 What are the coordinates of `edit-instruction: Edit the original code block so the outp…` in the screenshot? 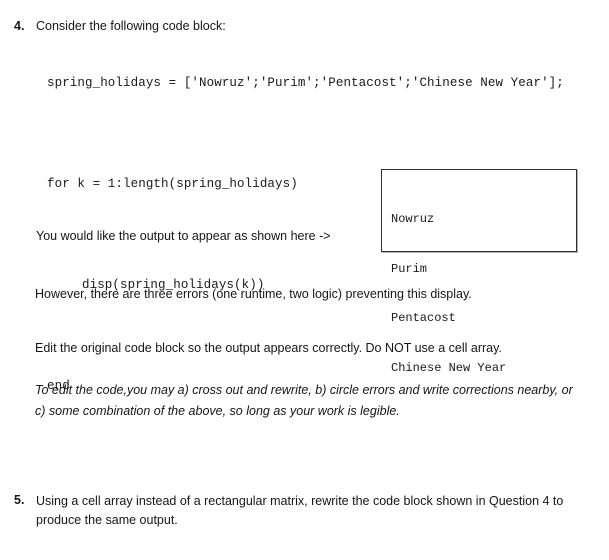 It's located at (268, 348).